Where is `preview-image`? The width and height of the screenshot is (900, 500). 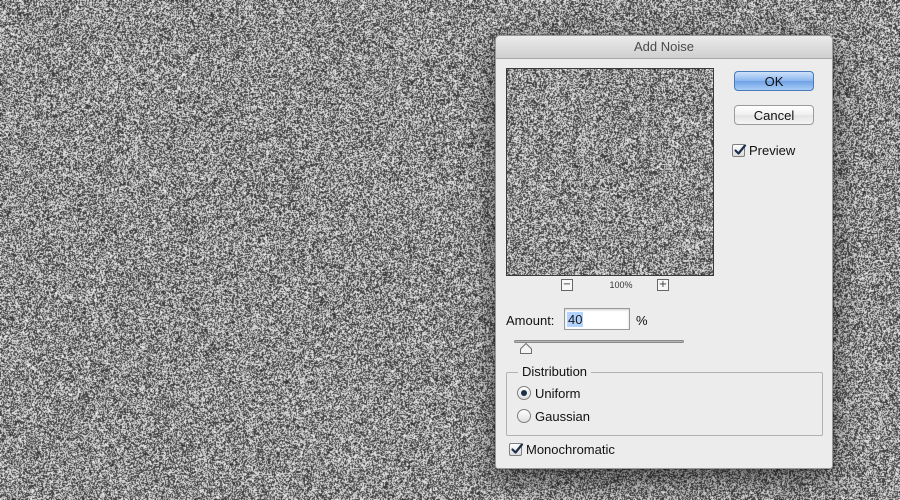
preview-image is located at coordinates (610, 172).